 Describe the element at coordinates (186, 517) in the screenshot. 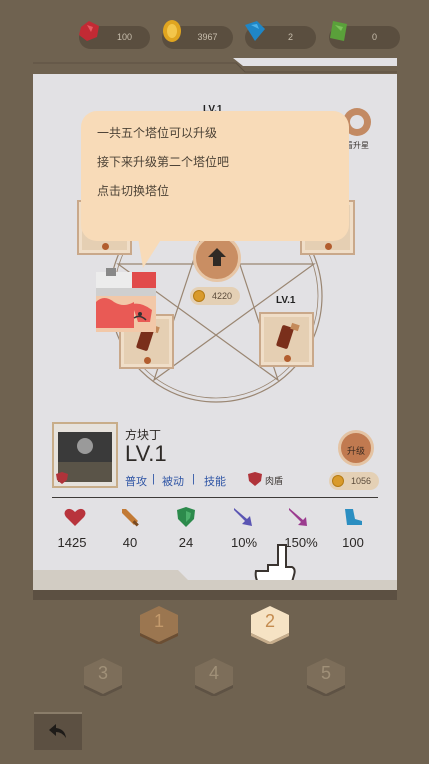

I see `shield-icon` at that location.